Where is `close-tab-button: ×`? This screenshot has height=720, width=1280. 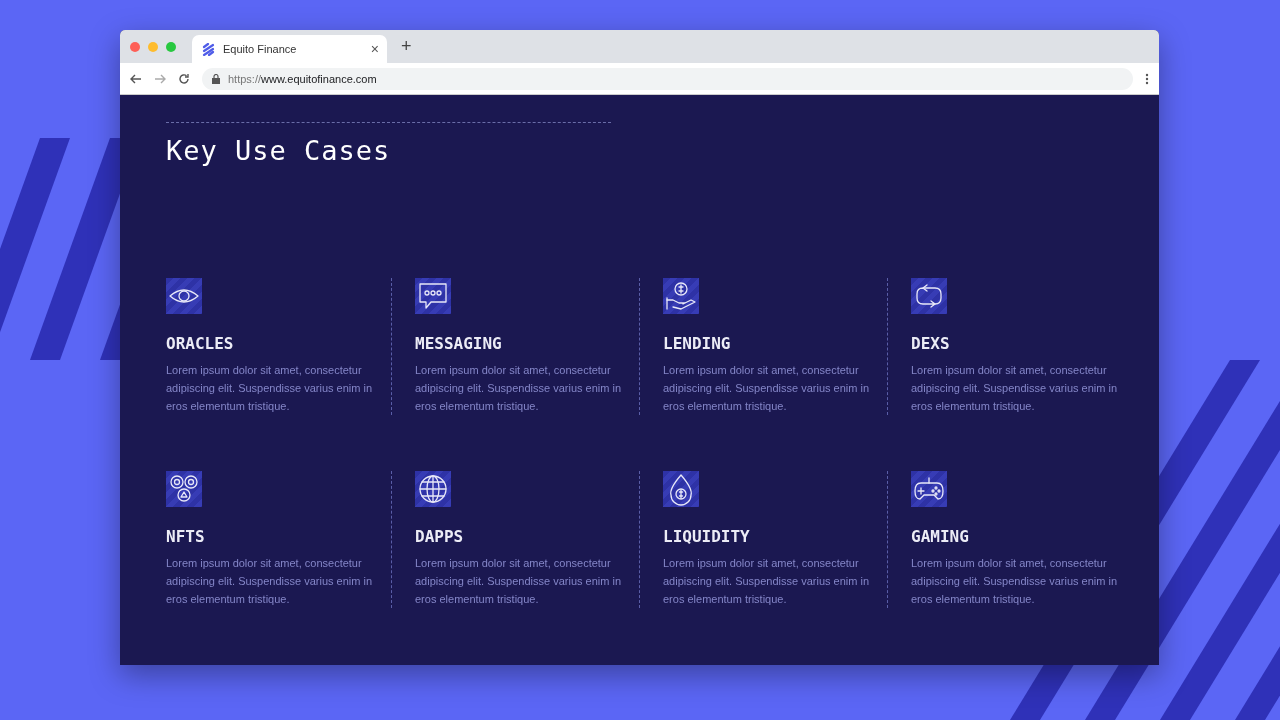 close-tab-button: × is located at coordinates (374, 49).